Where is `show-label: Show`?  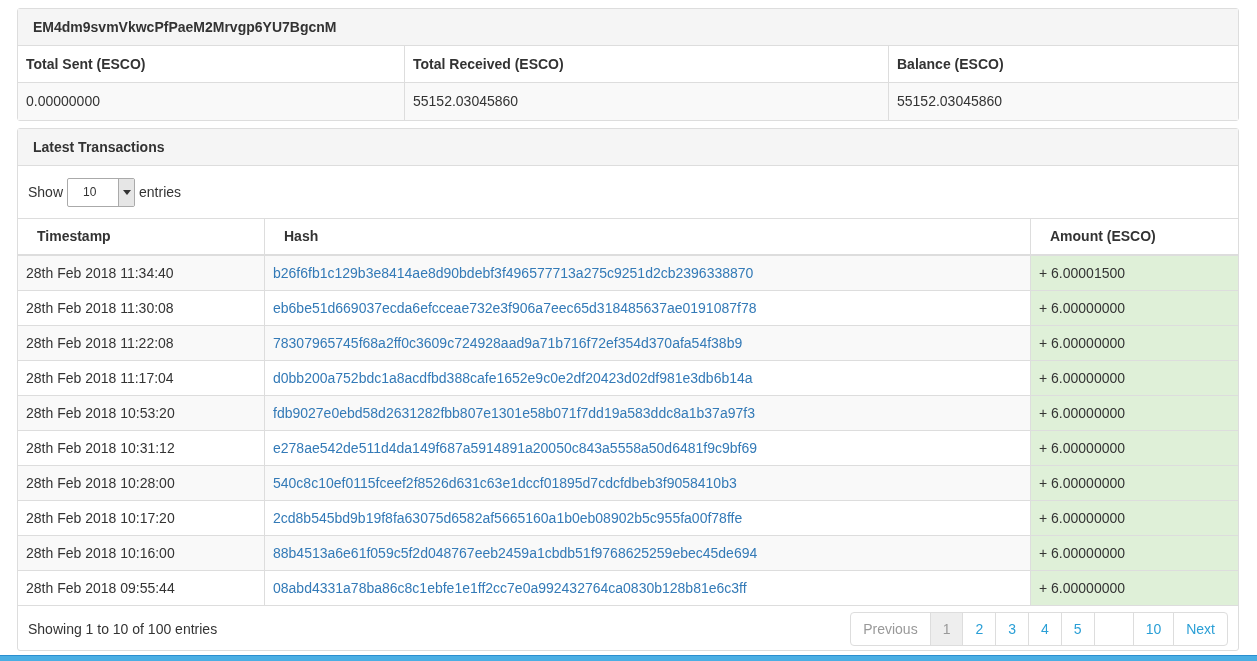 show-label: Show is located at coordinates (46, 192).